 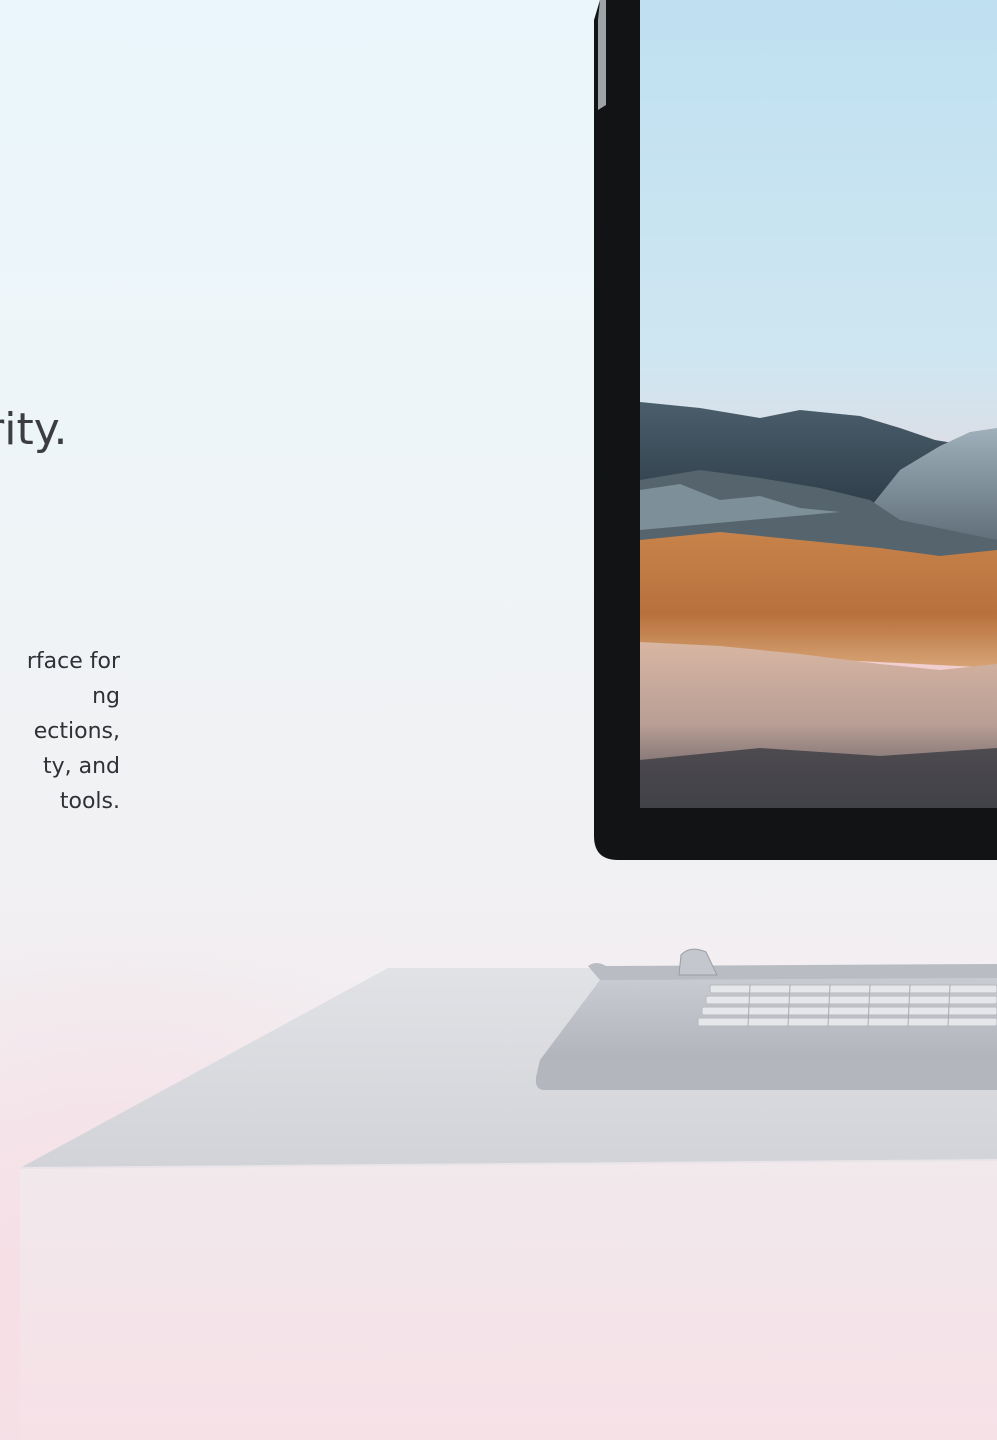 I want to click on description-line-3: ections,, so click(x=76, y=731).